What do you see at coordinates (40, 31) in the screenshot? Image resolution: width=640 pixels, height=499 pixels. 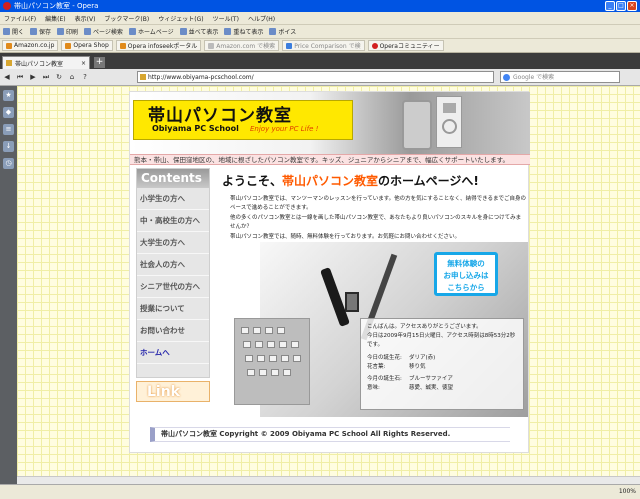 I see `save-button: 保存` at bounding box center [40, 31].